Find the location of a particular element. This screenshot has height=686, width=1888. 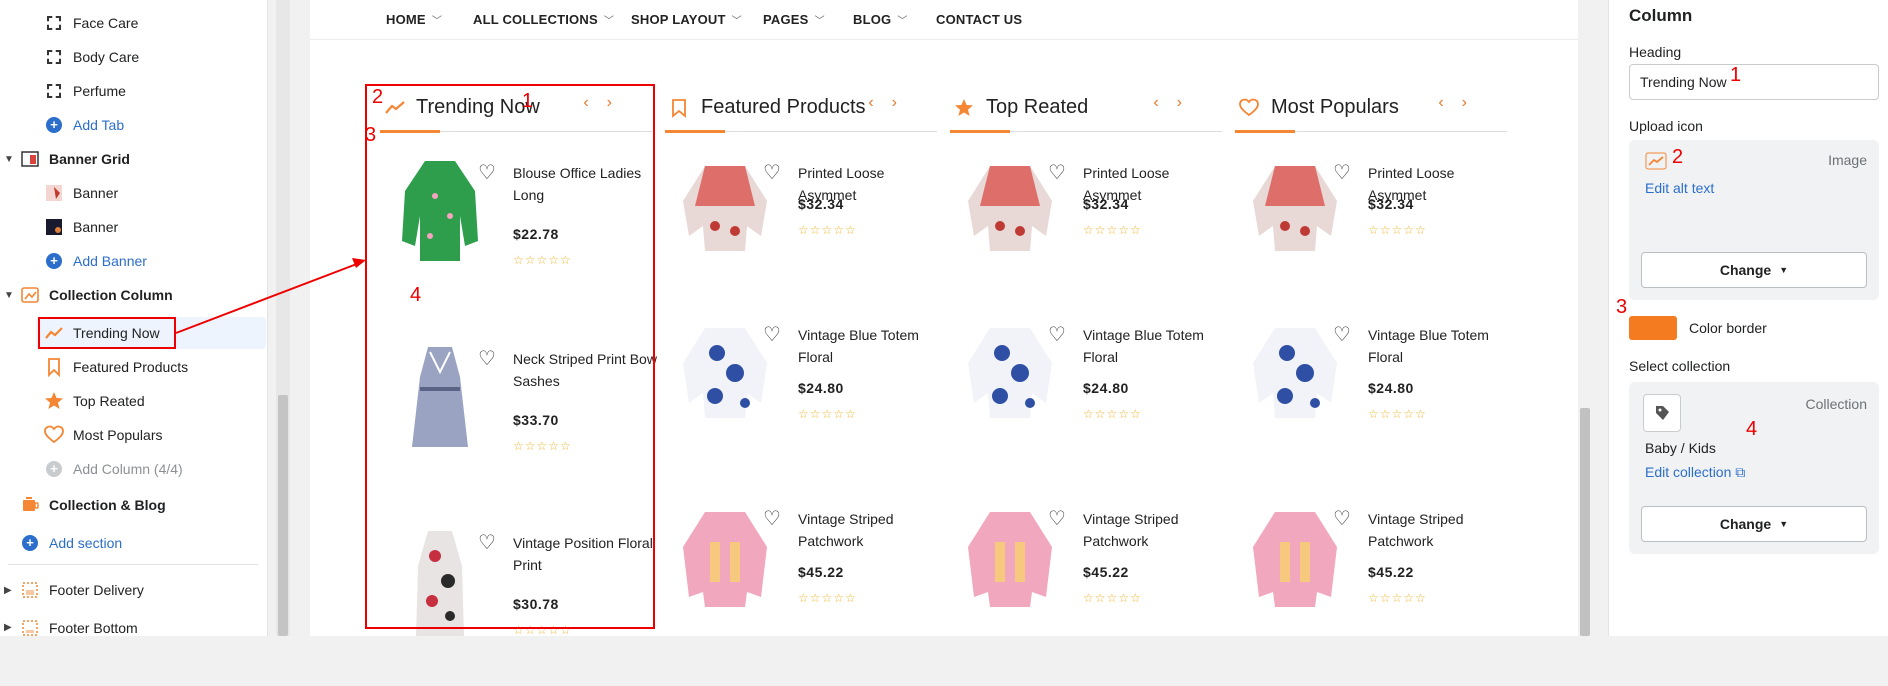

annotation-arrow is located at coordinates (270, 296).